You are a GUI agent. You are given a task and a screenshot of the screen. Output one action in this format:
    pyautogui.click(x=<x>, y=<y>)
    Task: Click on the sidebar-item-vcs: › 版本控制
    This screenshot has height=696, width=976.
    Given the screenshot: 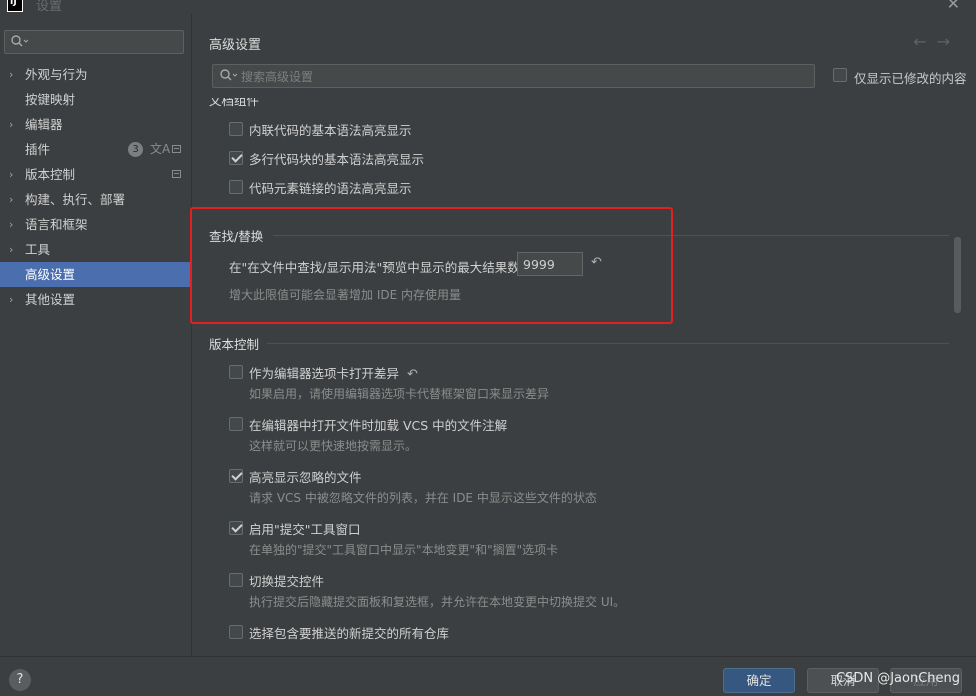 What is the action you would take?
    pyautogui.click(x=95, y=174)
    